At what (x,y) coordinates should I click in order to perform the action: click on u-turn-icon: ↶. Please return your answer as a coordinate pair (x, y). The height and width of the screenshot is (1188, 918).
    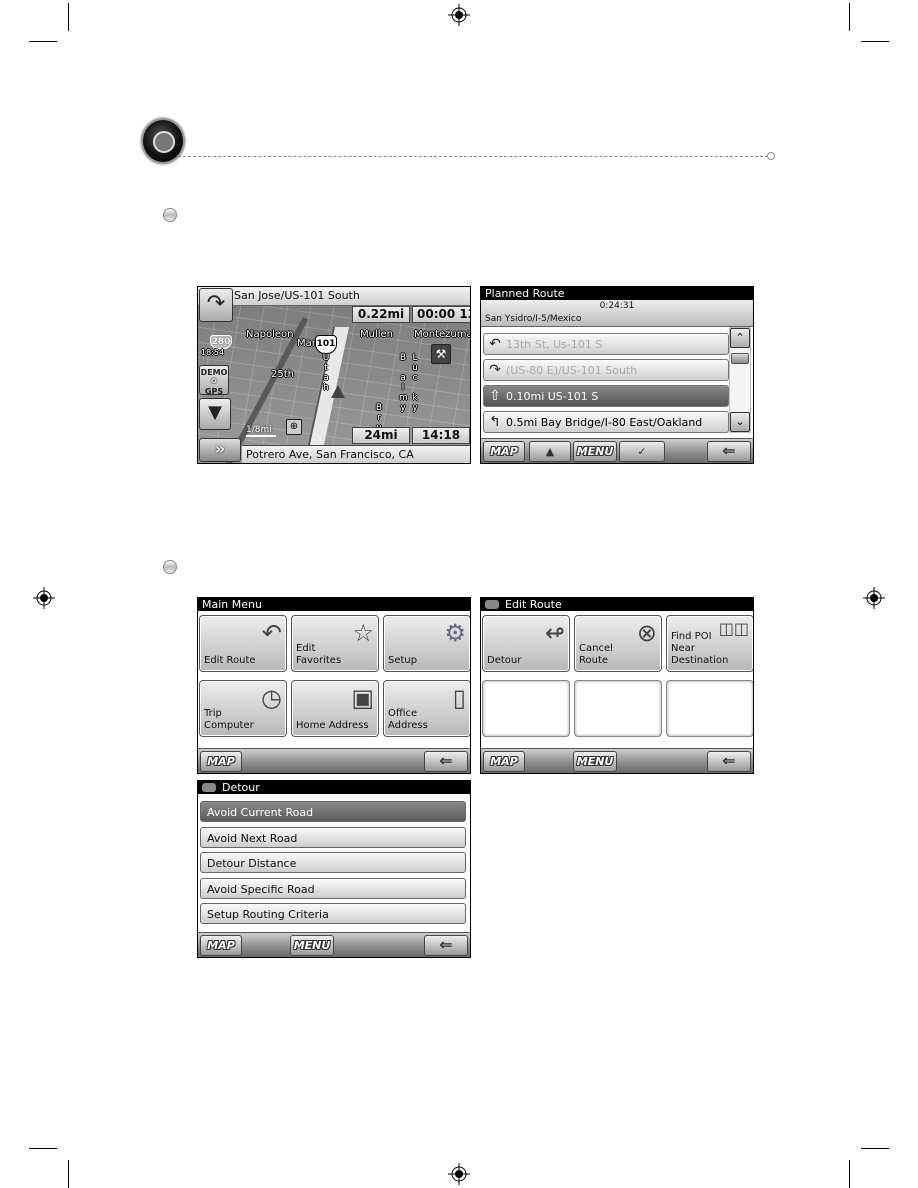
    Looking at the image, I should click on (495, 344).